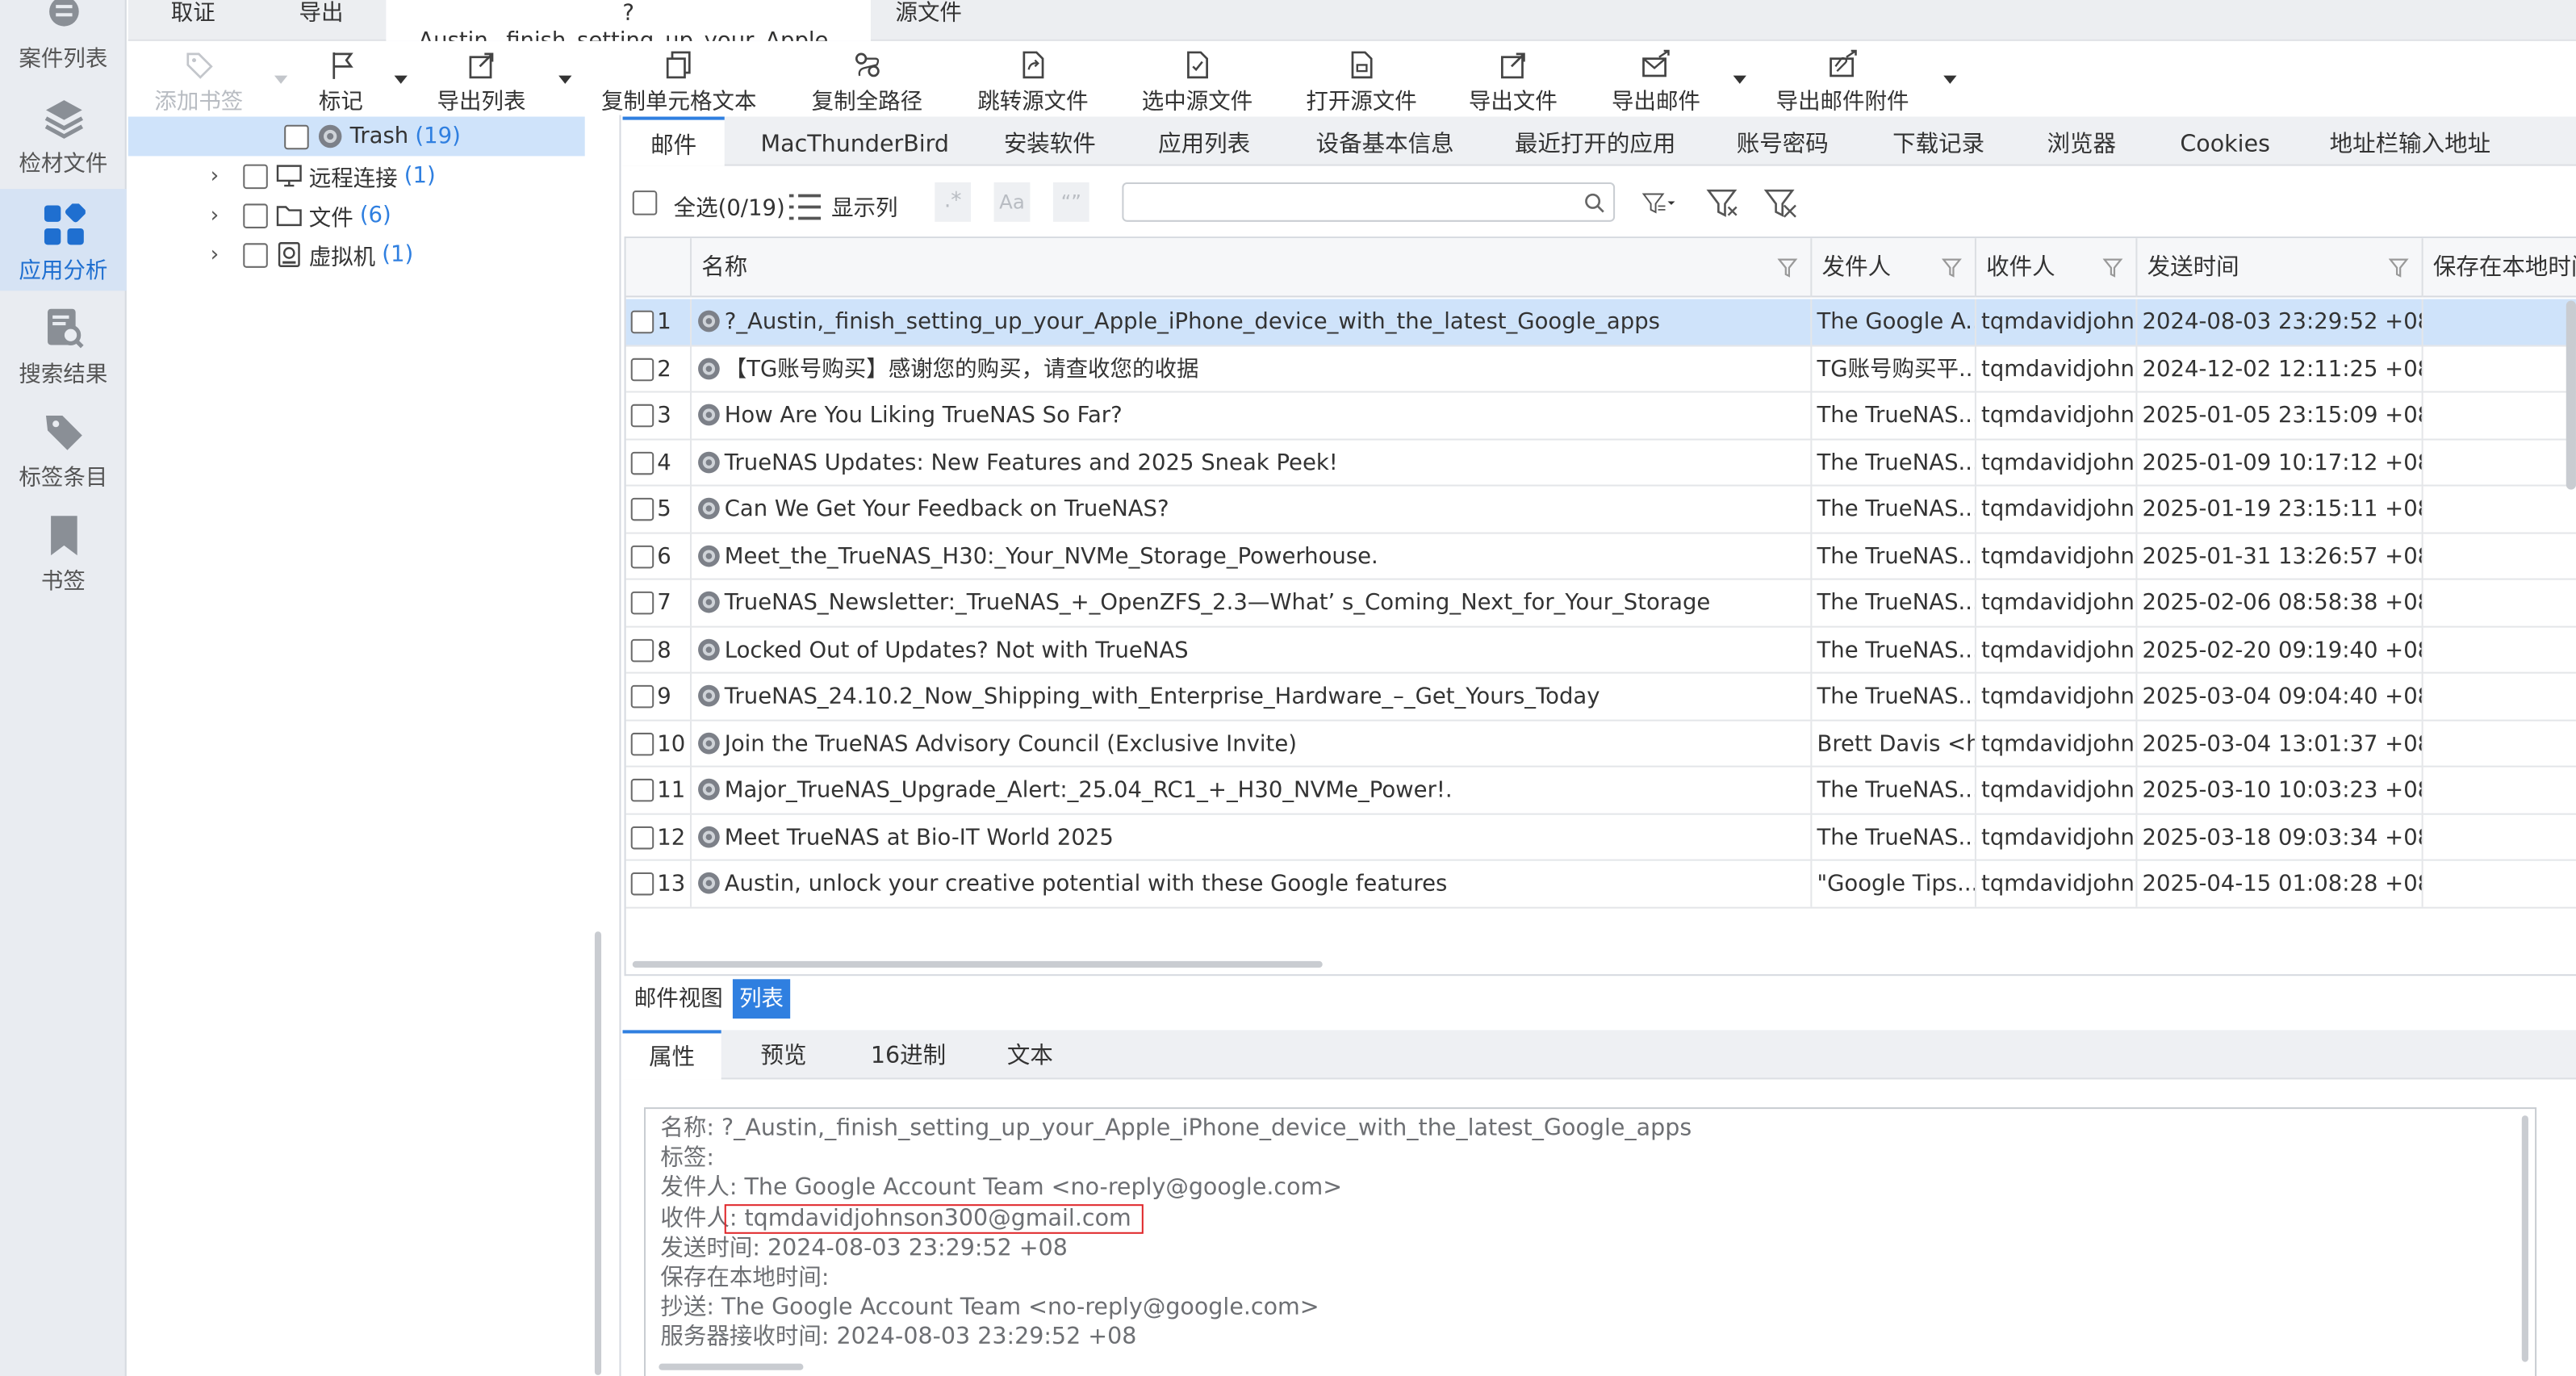  Describe the element at coordinates (1656, 82) in the screenshot. I see `export-mail-button: 导出邮件` at that location.